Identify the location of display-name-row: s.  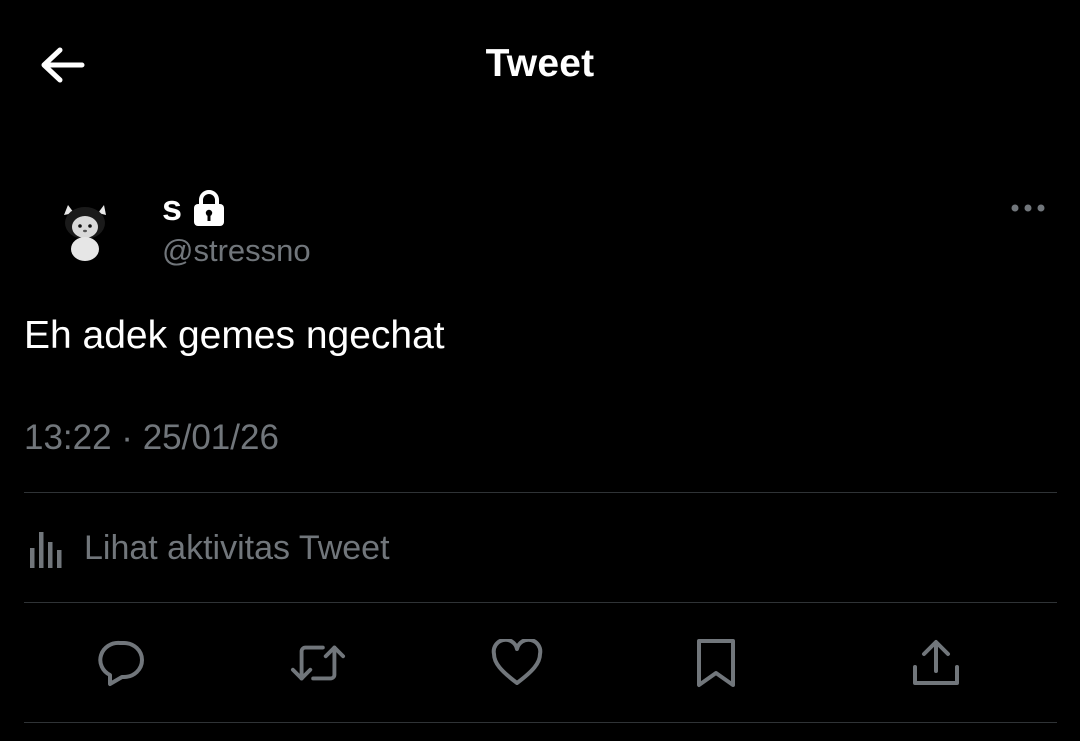
(194, 208).